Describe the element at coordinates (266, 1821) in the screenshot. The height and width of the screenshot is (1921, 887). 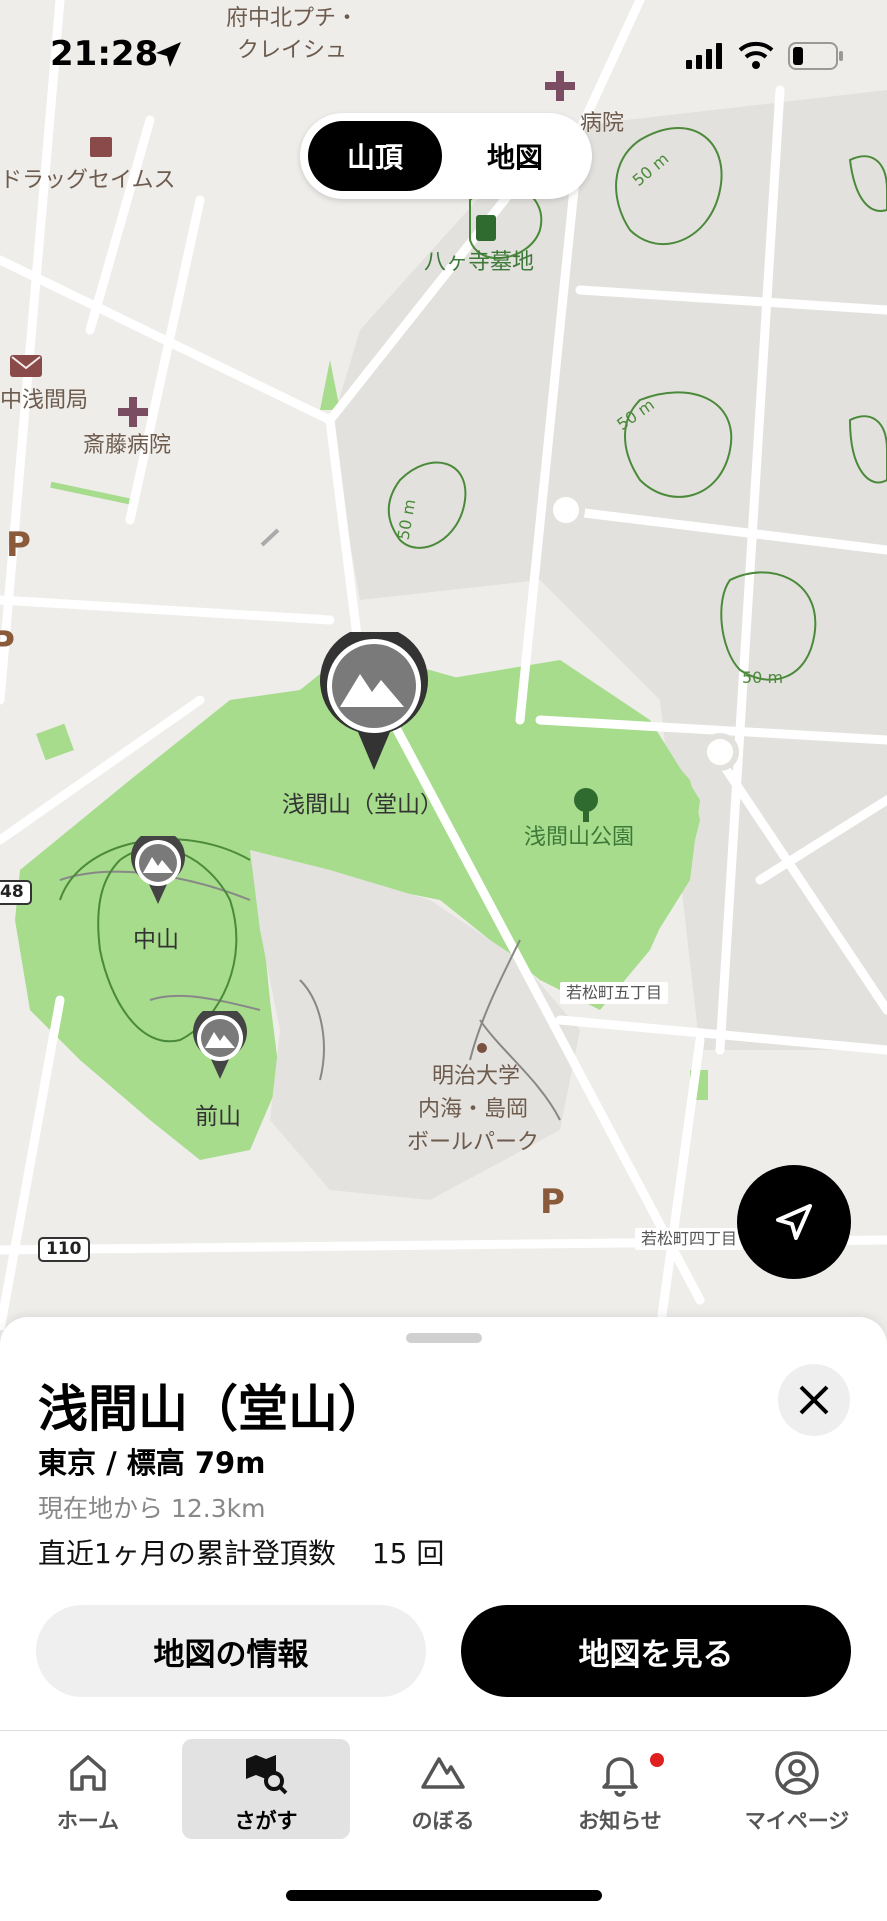
I see `tab-label: さがす` at that location.